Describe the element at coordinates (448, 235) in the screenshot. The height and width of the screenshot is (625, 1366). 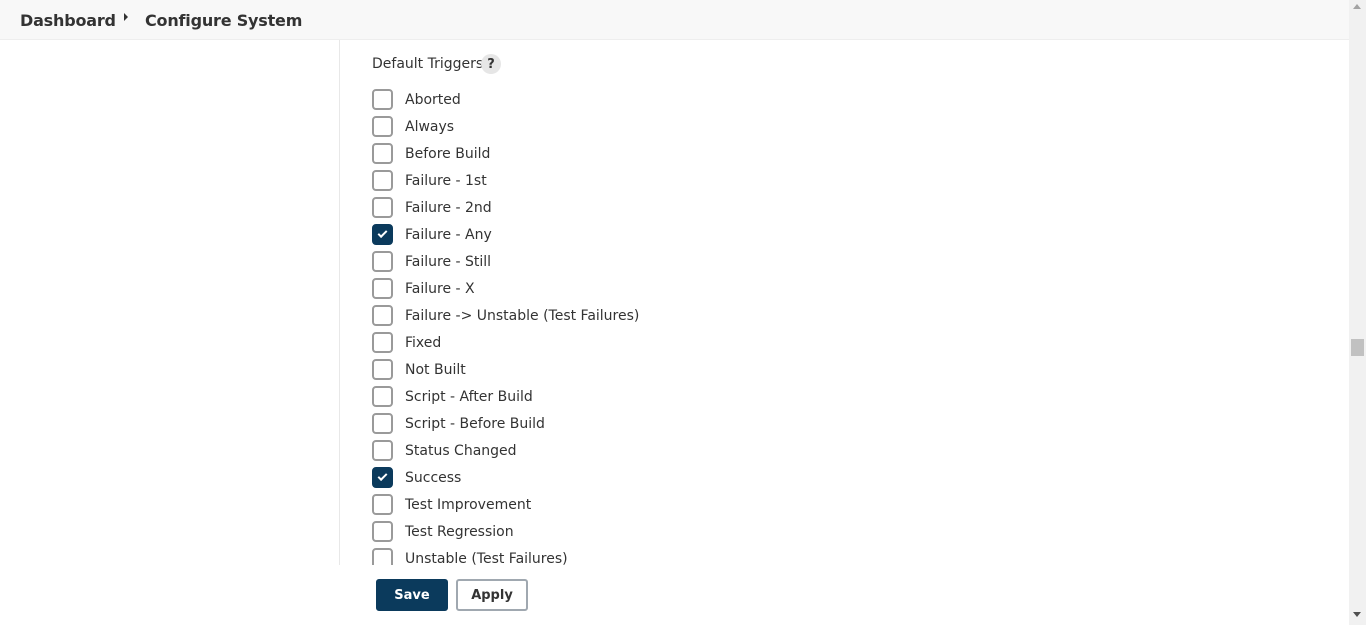
I see `trigger-label: Failure - Any` at that location.